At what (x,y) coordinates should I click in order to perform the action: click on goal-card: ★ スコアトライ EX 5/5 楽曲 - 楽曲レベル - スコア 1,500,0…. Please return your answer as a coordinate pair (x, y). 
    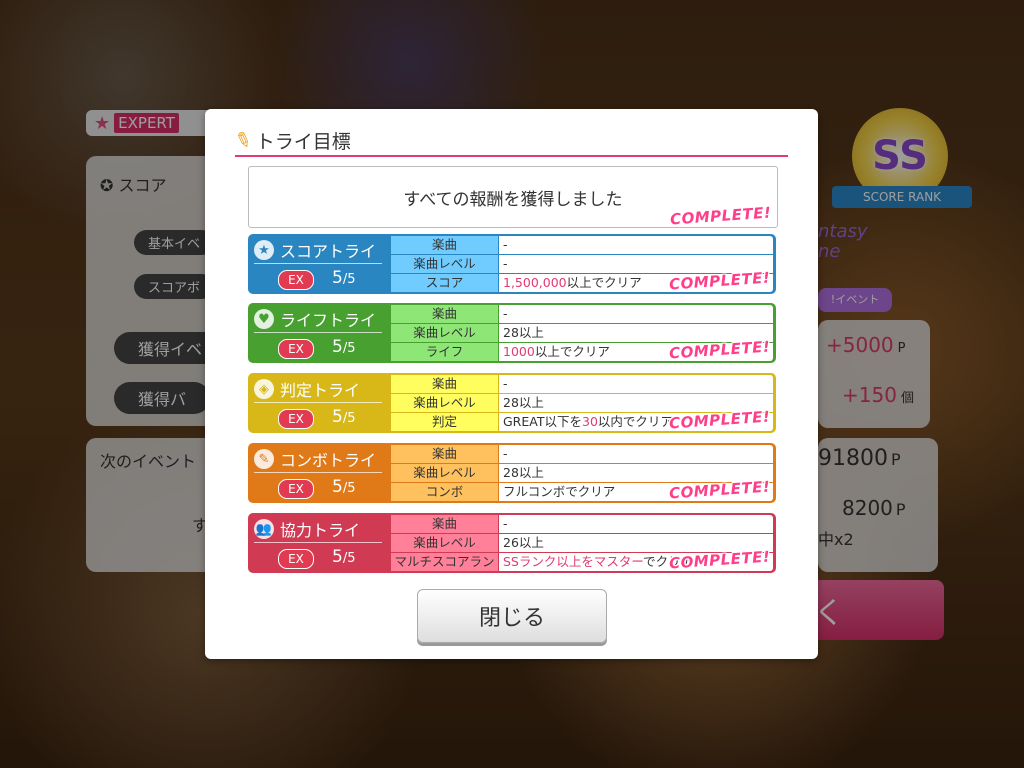
    Looking at the image, I should click on (512, 264).